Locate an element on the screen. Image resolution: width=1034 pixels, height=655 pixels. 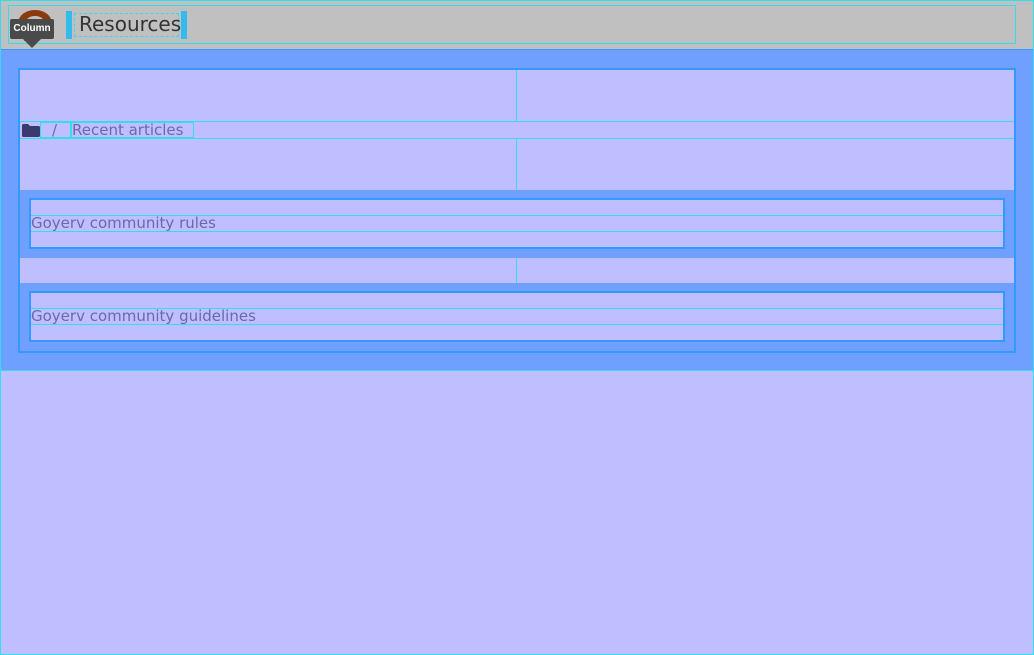
column-tooltip: Column is located at coordinates (32, 33).